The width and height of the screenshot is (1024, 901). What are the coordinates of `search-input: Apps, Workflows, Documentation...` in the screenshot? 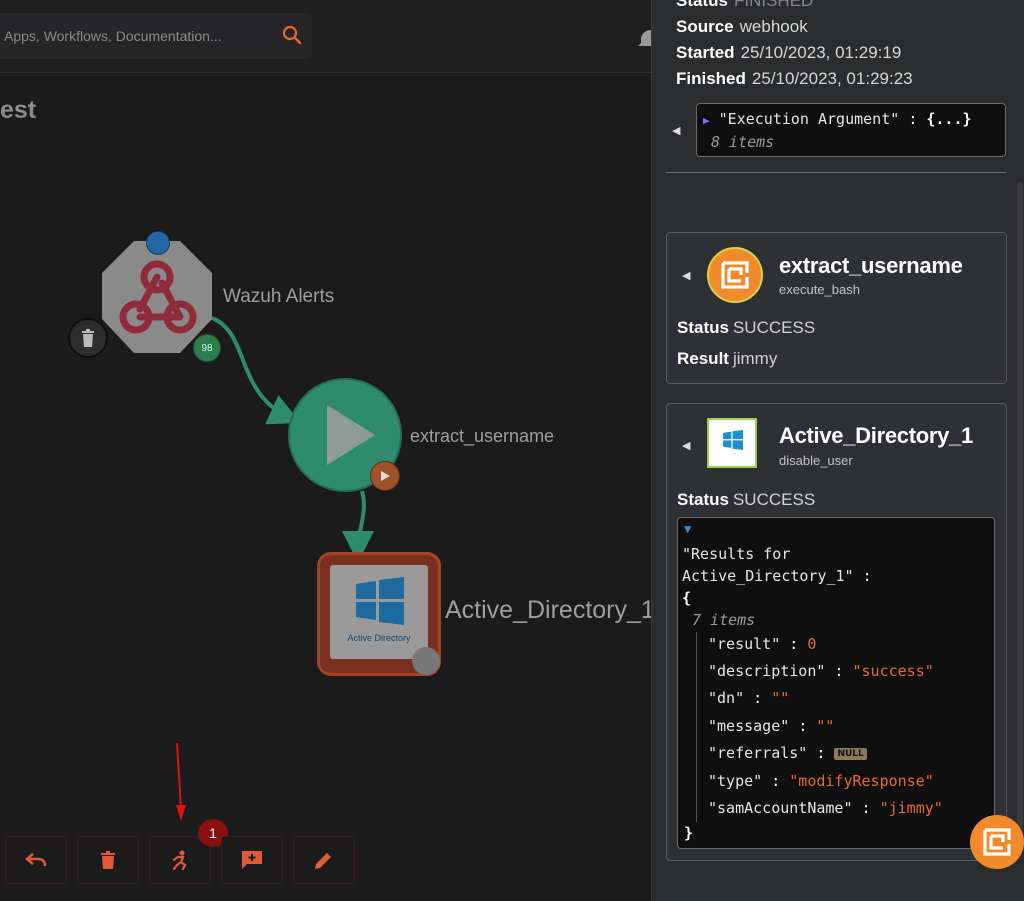 It's located at (156, 36).